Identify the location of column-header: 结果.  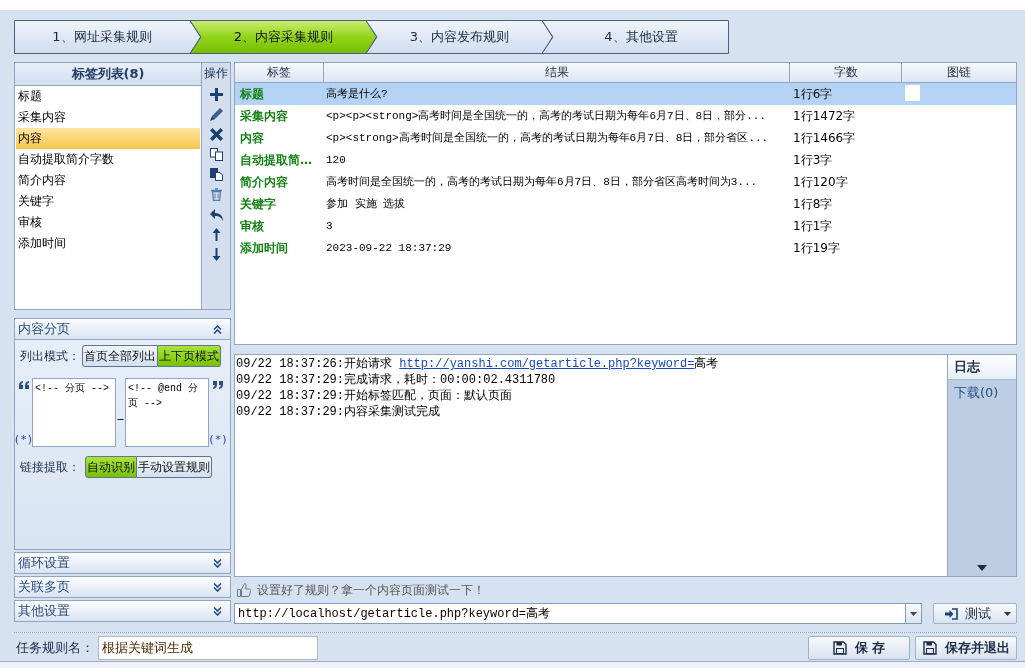
(557, 73).